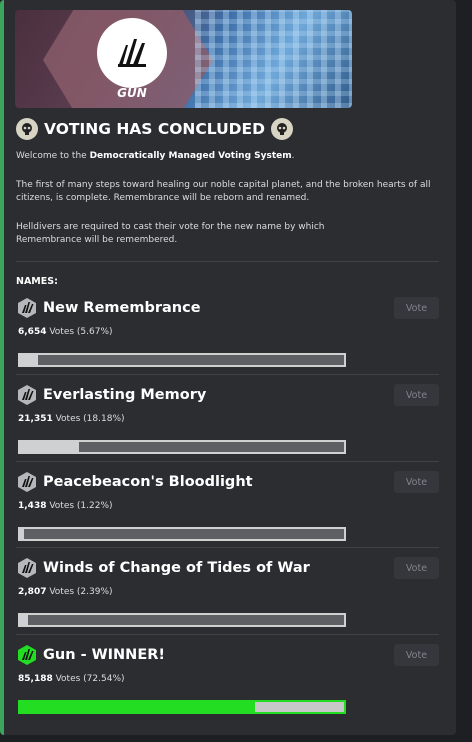 The image size is (472, 742). I want to click on option-title: Everlasting Memory, so click(111, 395).